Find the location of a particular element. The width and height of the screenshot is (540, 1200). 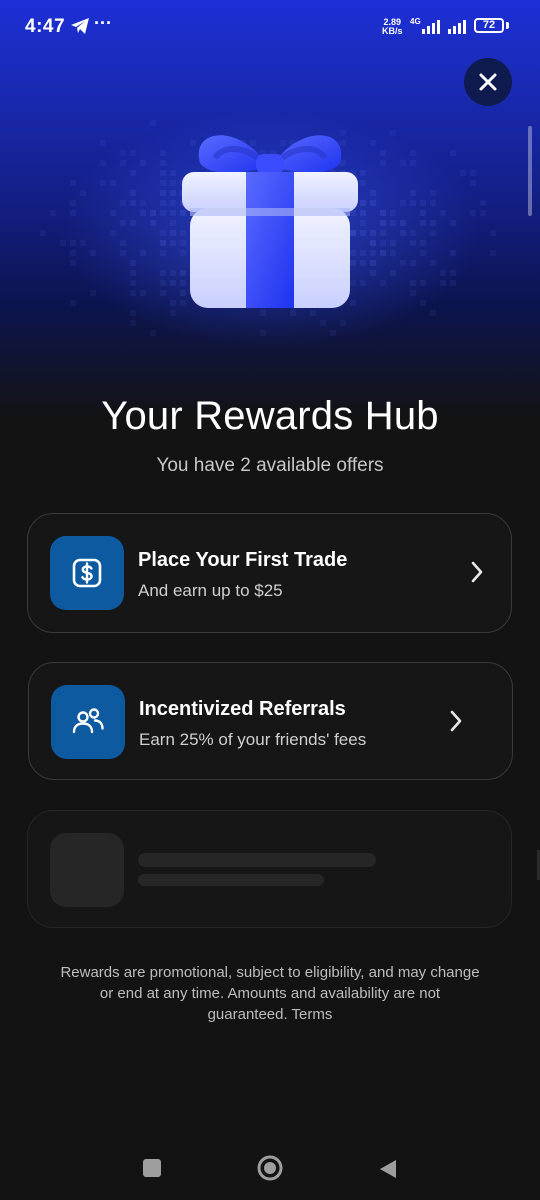

offer-title: Place Your First Trade is located at coordinates (243, 560).